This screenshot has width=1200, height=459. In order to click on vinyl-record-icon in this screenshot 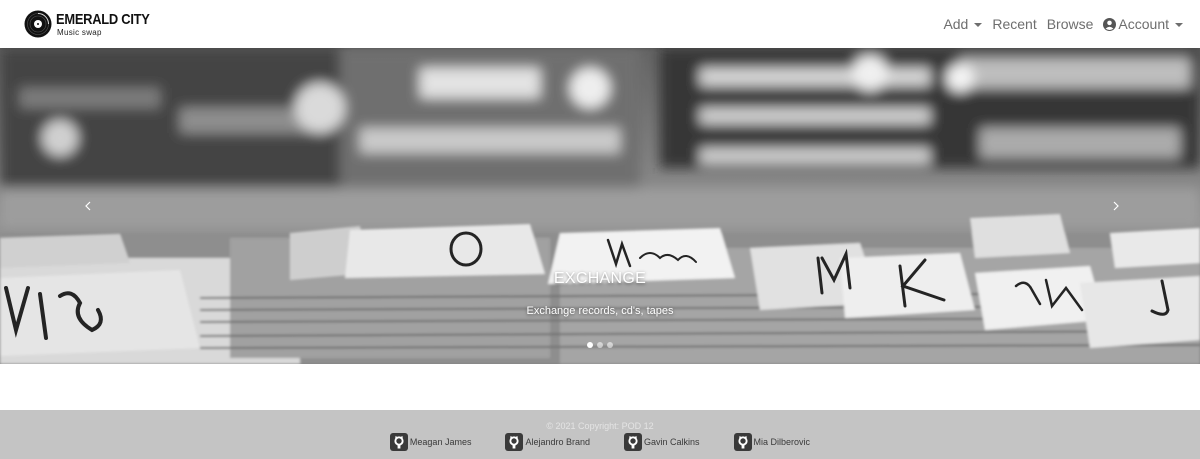, I will do `click(38, 24)`.